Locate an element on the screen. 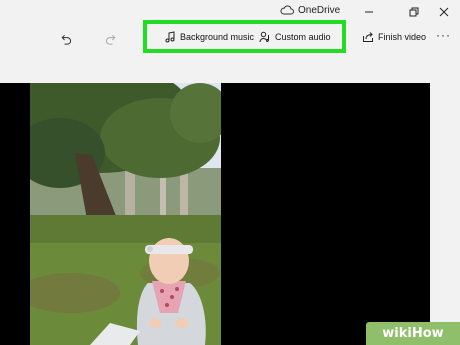 Image resolution: width=460 pixels, height=345 pixels. close-icon is located at coordinates (444, 12).